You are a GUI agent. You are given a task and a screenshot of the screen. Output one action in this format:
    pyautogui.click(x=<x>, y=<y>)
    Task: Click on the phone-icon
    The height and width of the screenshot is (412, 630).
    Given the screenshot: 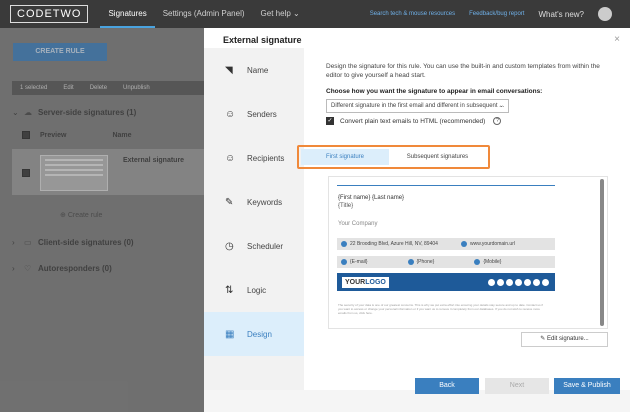 What is the action you would take?
    pyautogui.click(x=410, y=262)
    